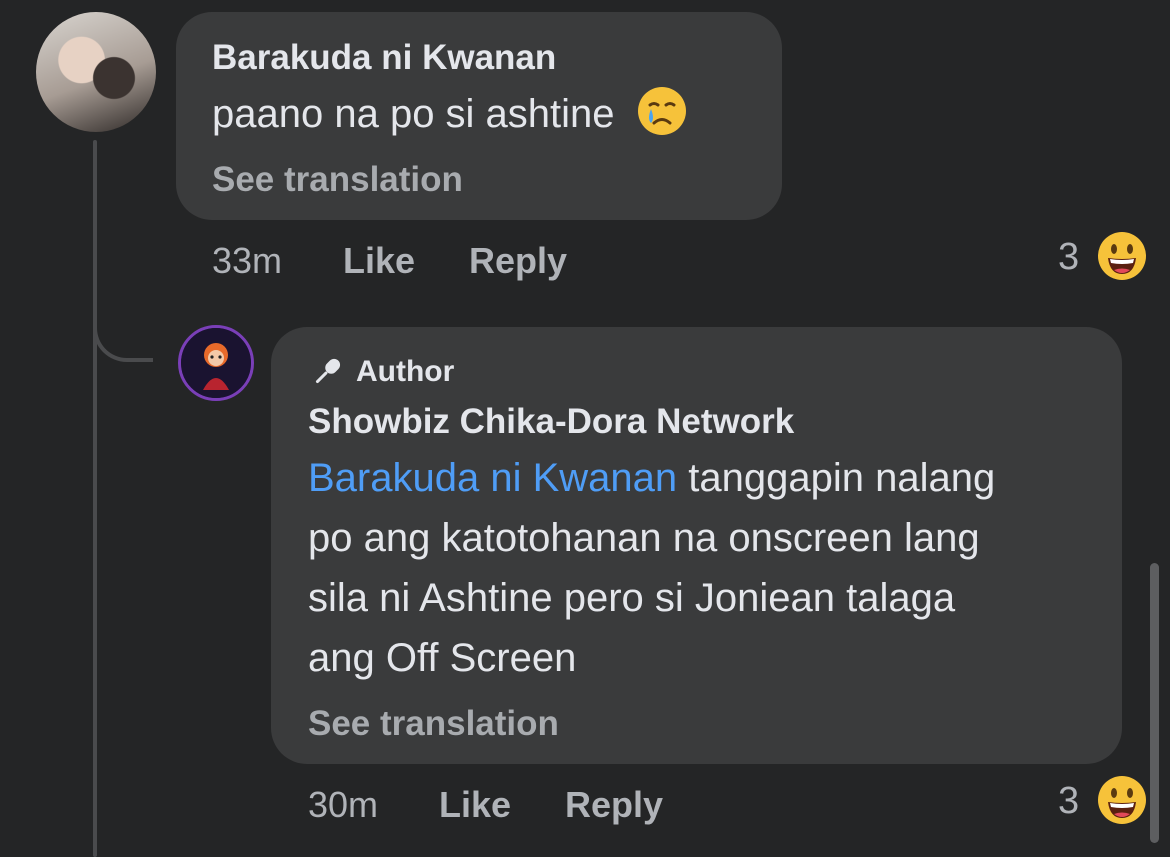 The image size is (1170, 857). Describe the element at coordinates (842, 478) in the screenshot. I see `reply-text-segment: tanggapin nalang` at that location.